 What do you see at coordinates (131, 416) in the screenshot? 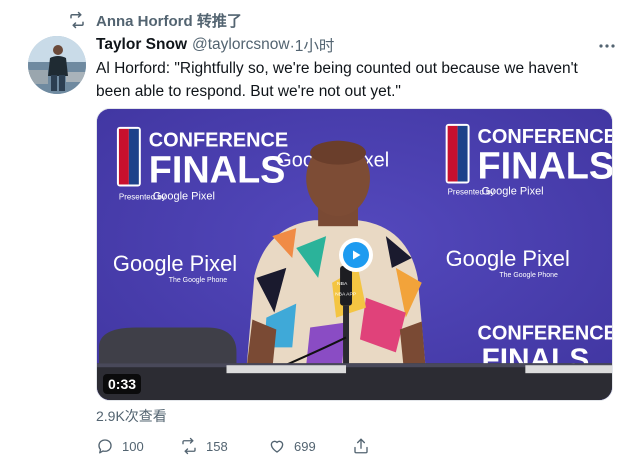
I see `view-count: 2.9K次查看` at bounding box center [131, 416].